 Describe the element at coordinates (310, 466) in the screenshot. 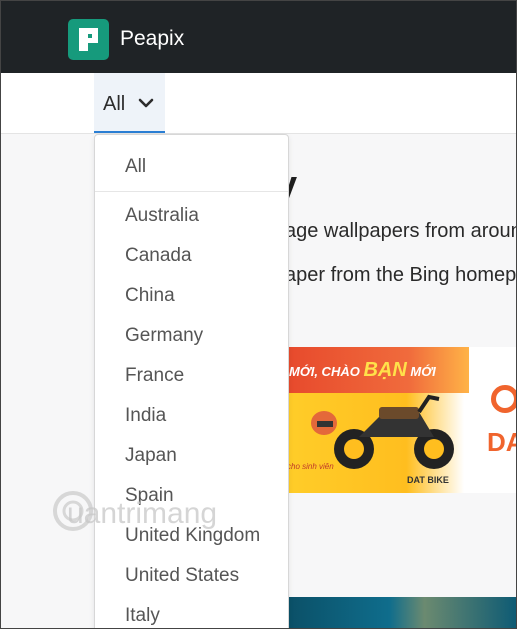

I see `ad-subtext: cho sinh viên` at that location.